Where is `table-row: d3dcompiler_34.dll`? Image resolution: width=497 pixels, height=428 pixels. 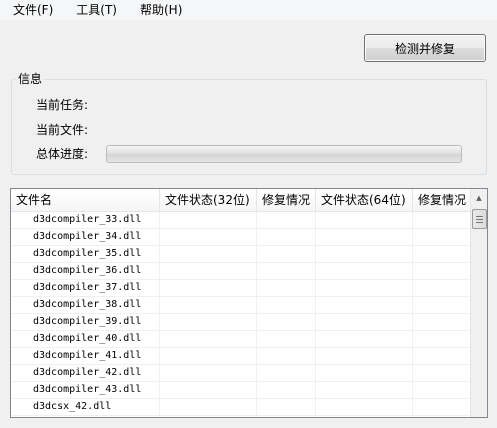 table-row: d3dcompiler_34.dll is located at coordinates (241, 237).